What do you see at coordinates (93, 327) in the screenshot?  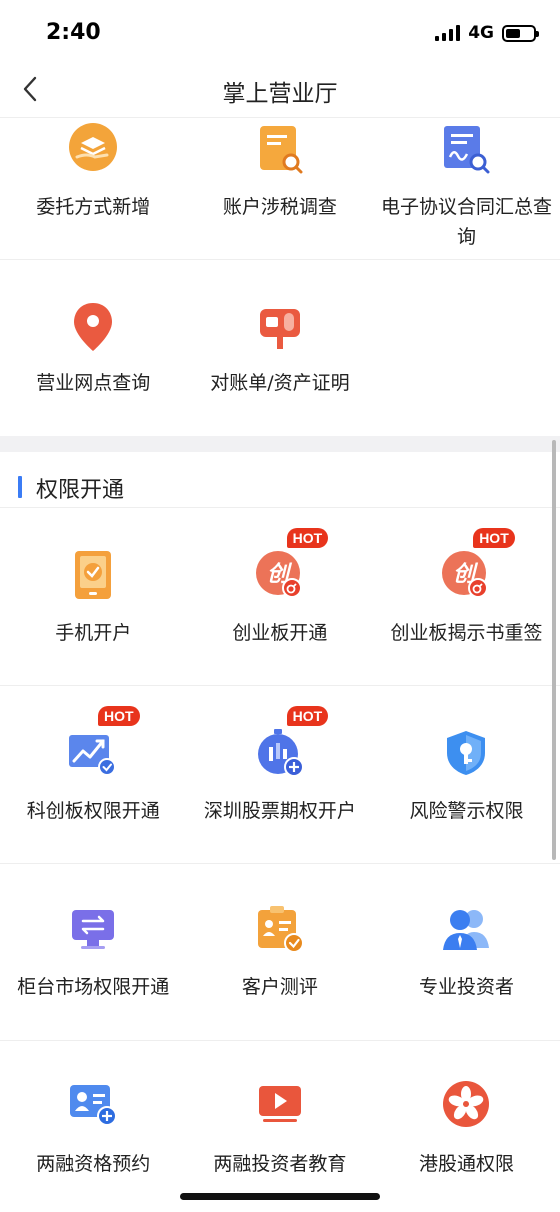 I see `location-pin-icon` at bounding box center [93, 327].